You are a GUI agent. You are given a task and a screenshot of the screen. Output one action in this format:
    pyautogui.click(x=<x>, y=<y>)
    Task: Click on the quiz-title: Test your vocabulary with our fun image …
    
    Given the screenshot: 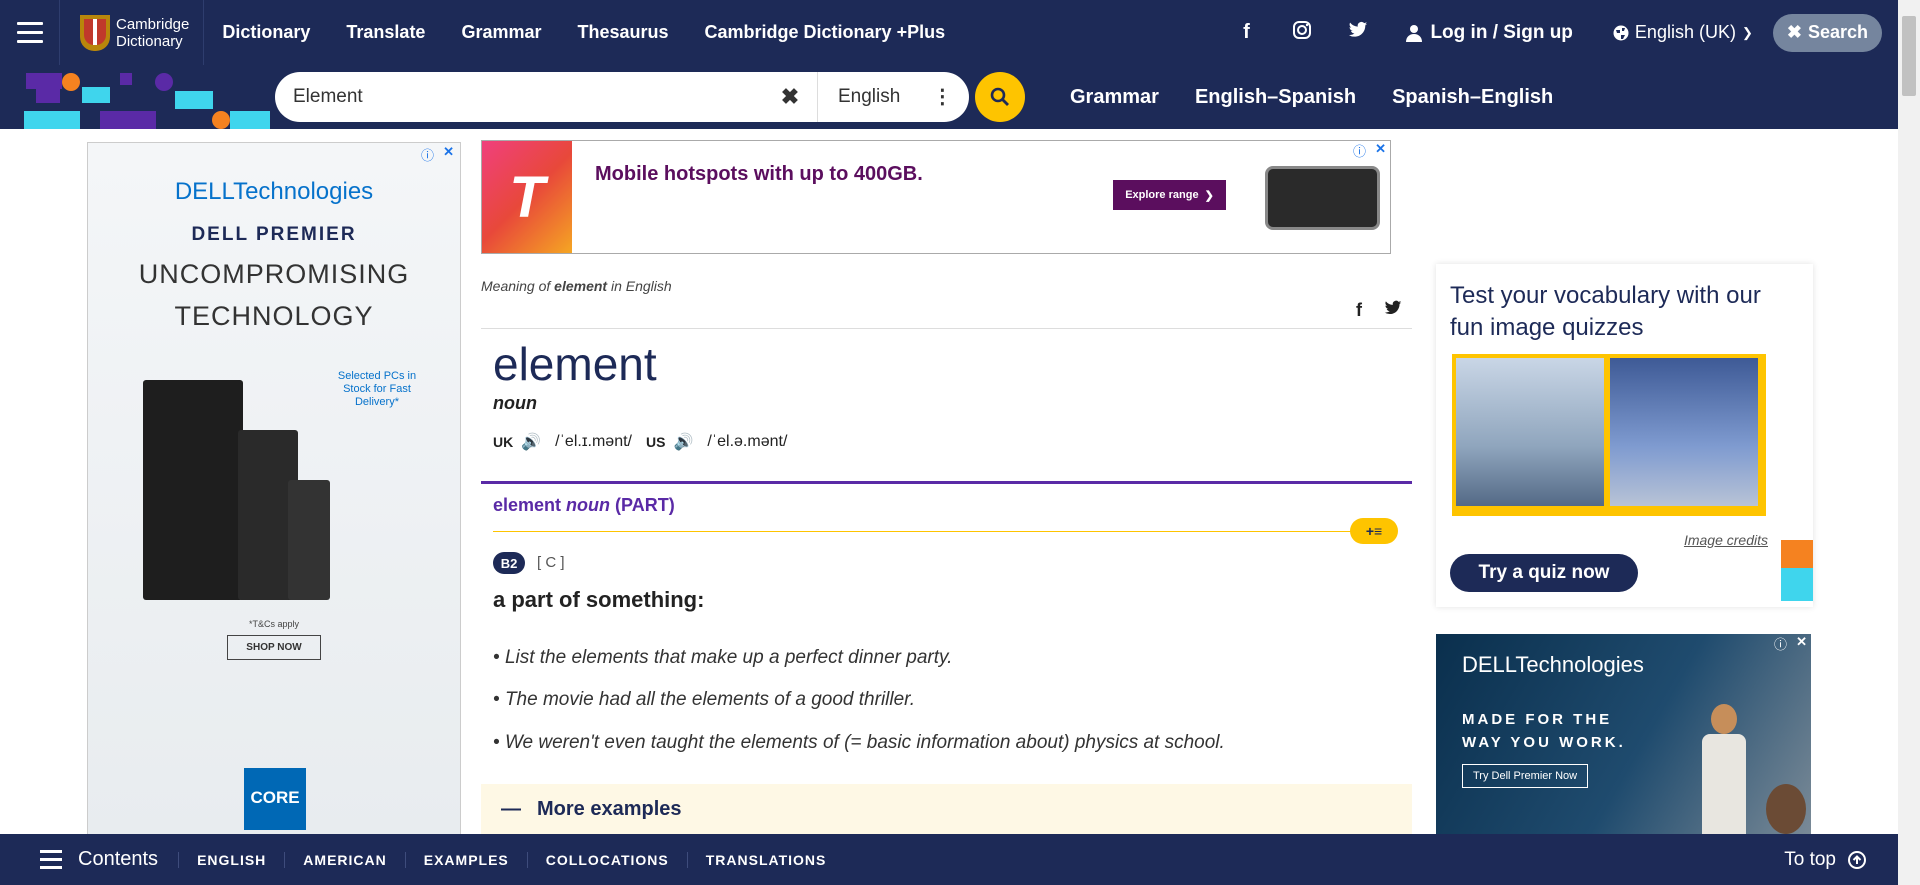 What is the action you would take?
    pyautogui.click(x=1605, y=311)
    